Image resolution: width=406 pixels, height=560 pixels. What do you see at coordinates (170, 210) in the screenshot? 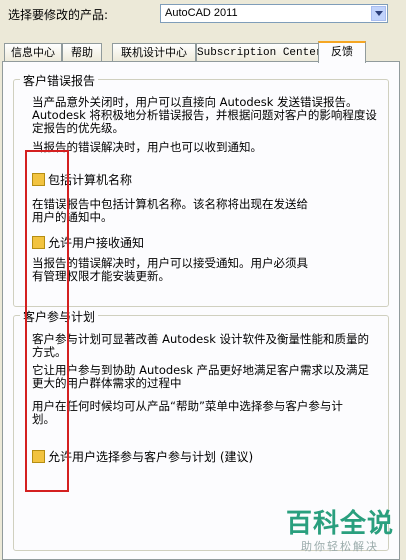
I see `include-computer-name-desc: 在错误报告中包括计算机名称。该名称将出现在发送给 用户的通知中。` at bounding box center [170, 210].